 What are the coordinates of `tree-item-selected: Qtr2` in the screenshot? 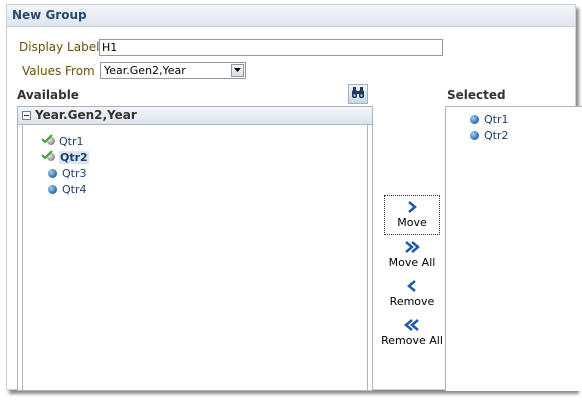 It's located at (65, 157).